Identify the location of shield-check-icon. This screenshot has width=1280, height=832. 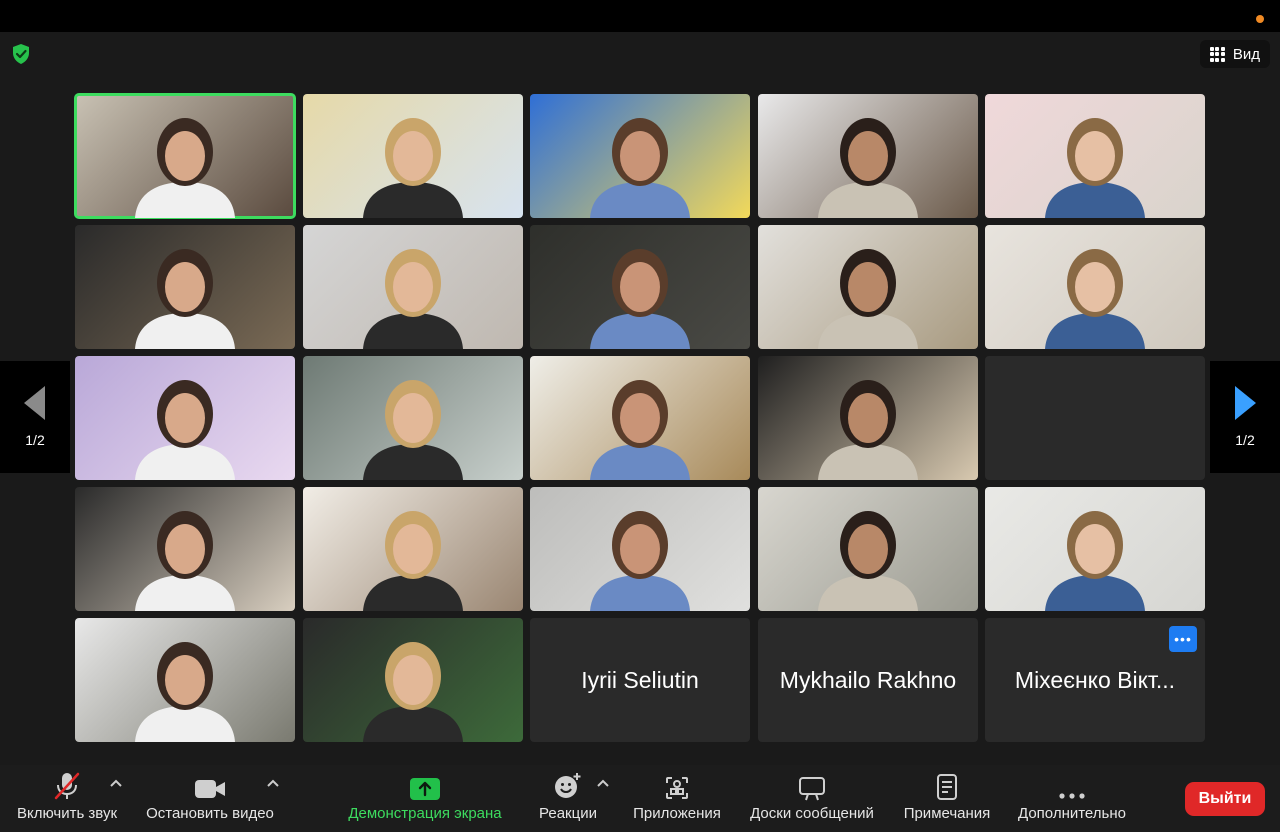
(21, 54).